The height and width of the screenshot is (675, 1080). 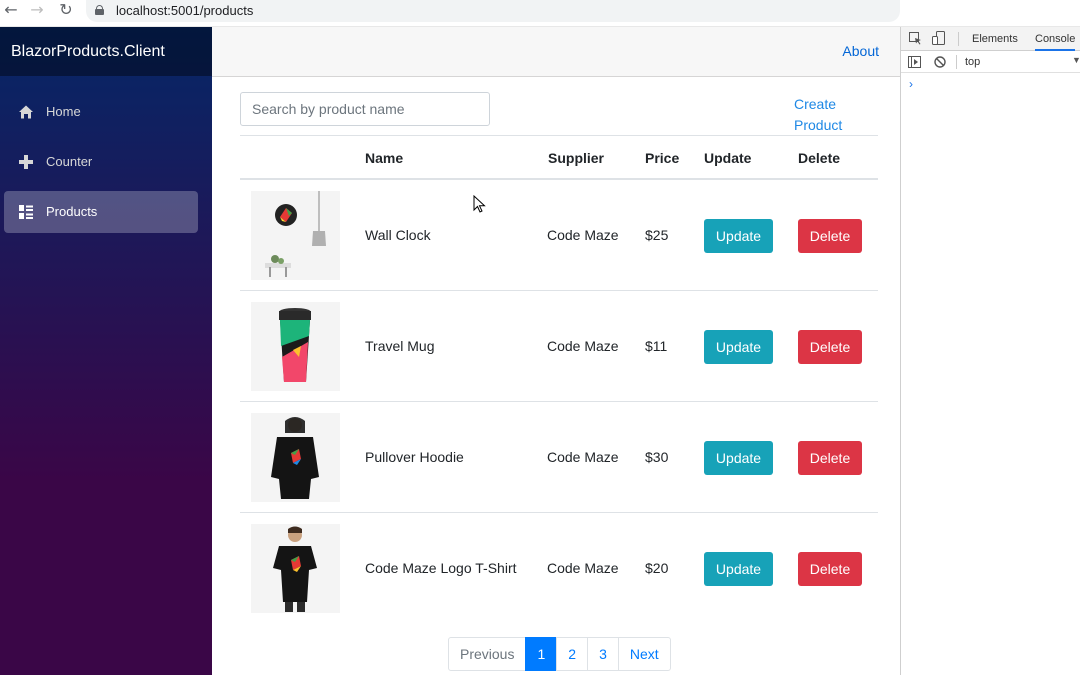 I want to click on chevron-down-icon: ▼, so click(x=1076, y=60).